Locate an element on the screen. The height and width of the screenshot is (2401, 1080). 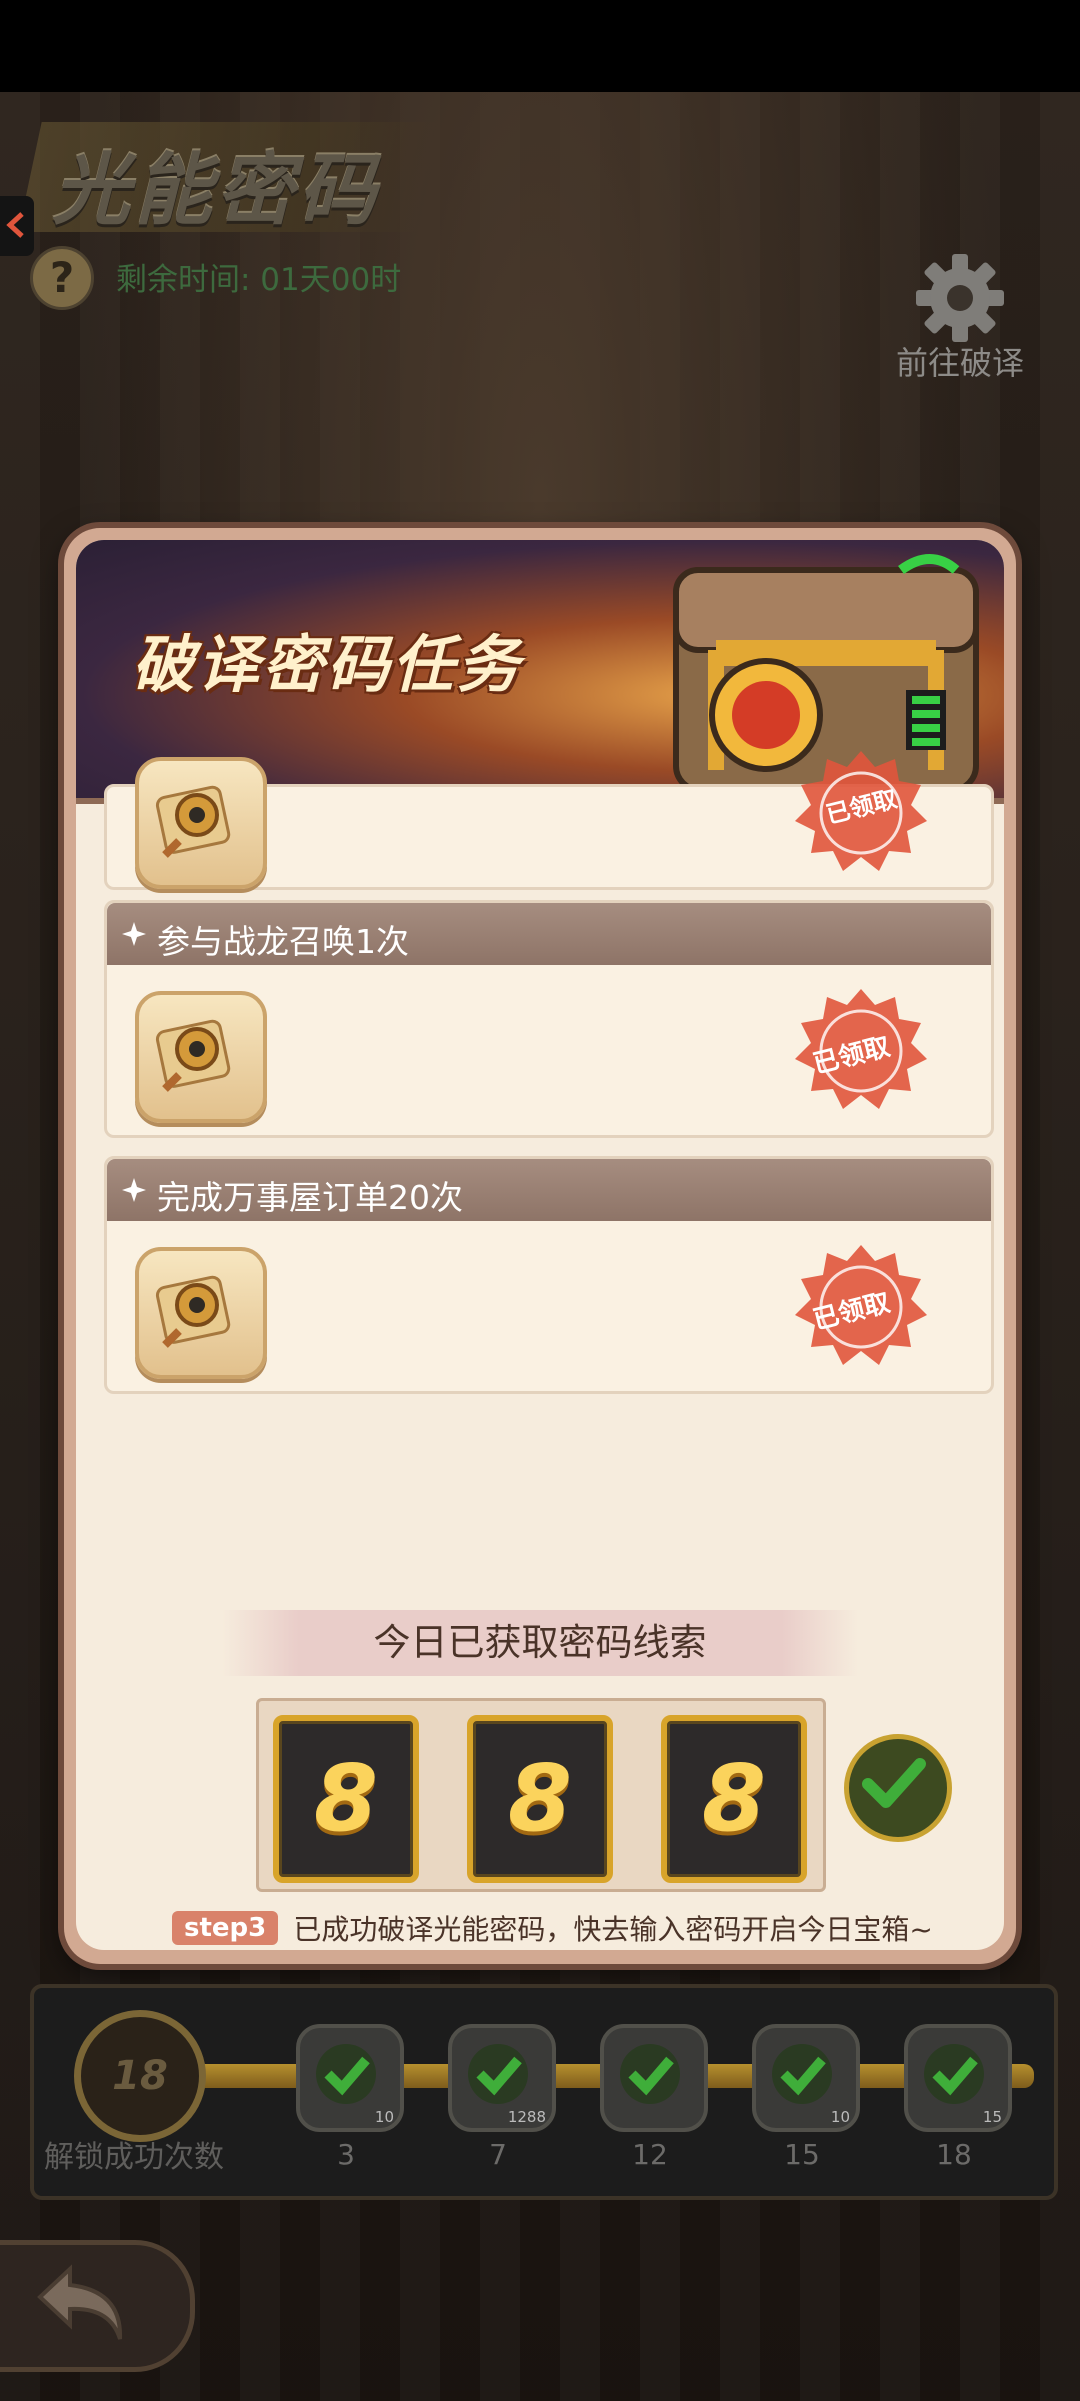
milestone-reward: 15 is located at coordinates (958, 2078).